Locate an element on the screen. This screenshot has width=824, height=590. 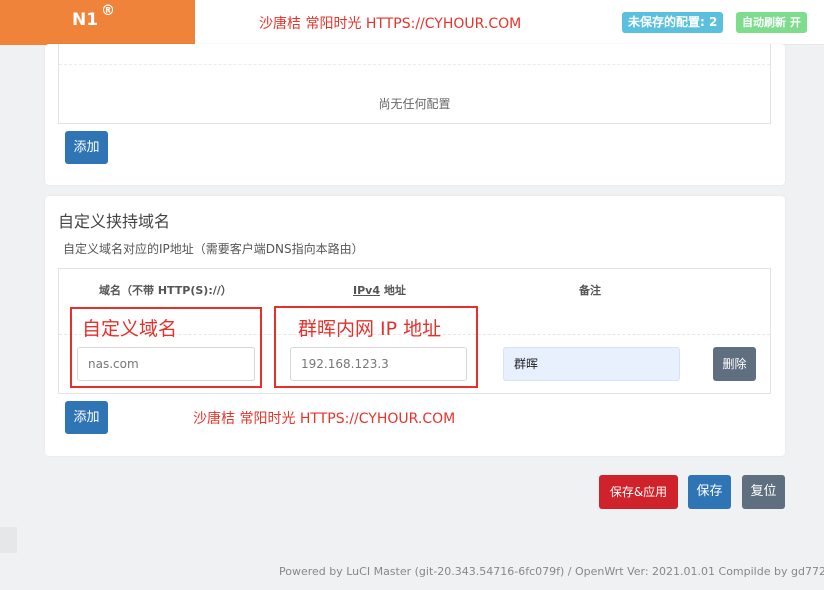
table-divider is located at coordinates (414, 64).